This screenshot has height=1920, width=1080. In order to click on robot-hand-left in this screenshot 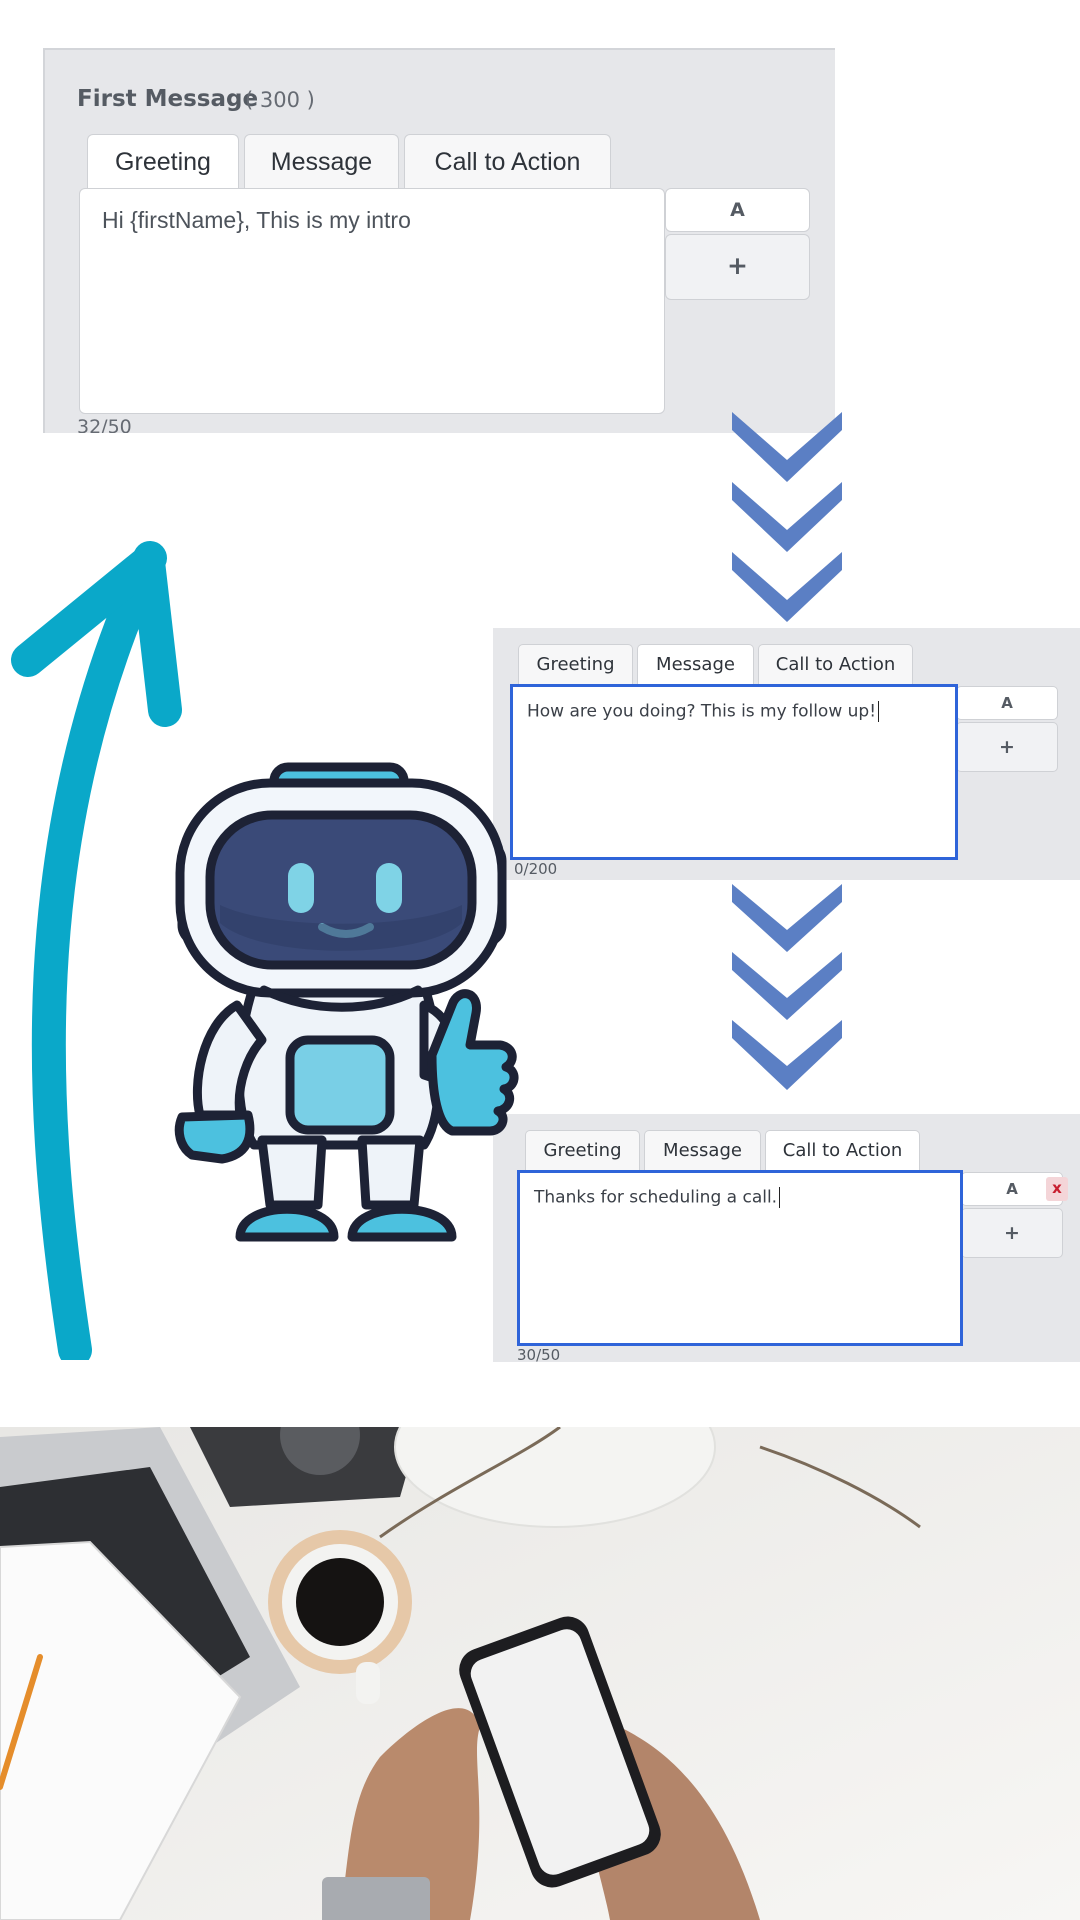, I will do `click(214, 1137)`.